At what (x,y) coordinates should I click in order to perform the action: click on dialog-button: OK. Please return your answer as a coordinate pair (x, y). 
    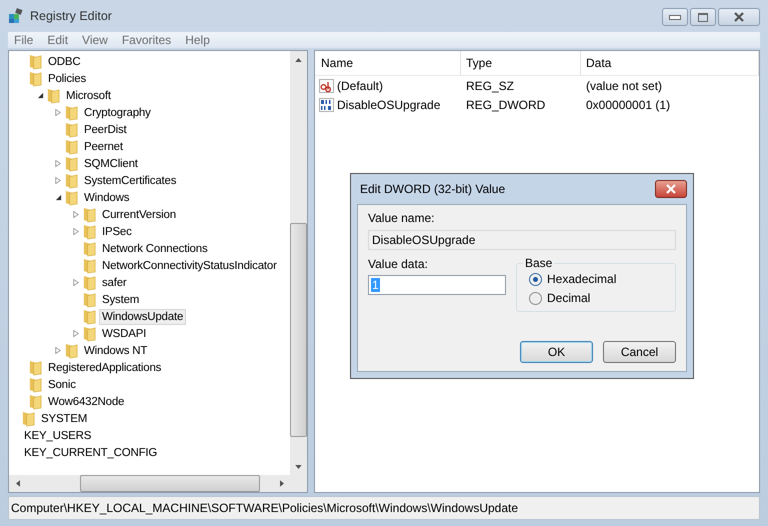
    Looking at the image, I should click on (556, 352).